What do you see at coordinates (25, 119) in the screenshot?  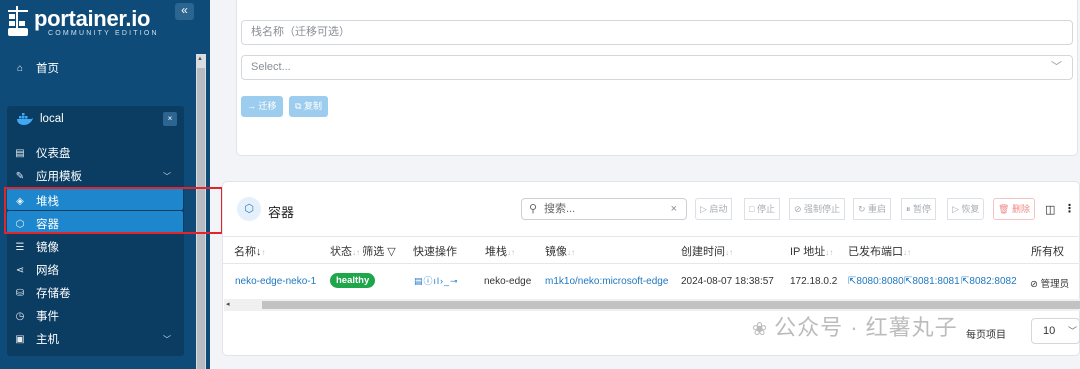 I see `docker-icon` at bounding box center [25, 119].